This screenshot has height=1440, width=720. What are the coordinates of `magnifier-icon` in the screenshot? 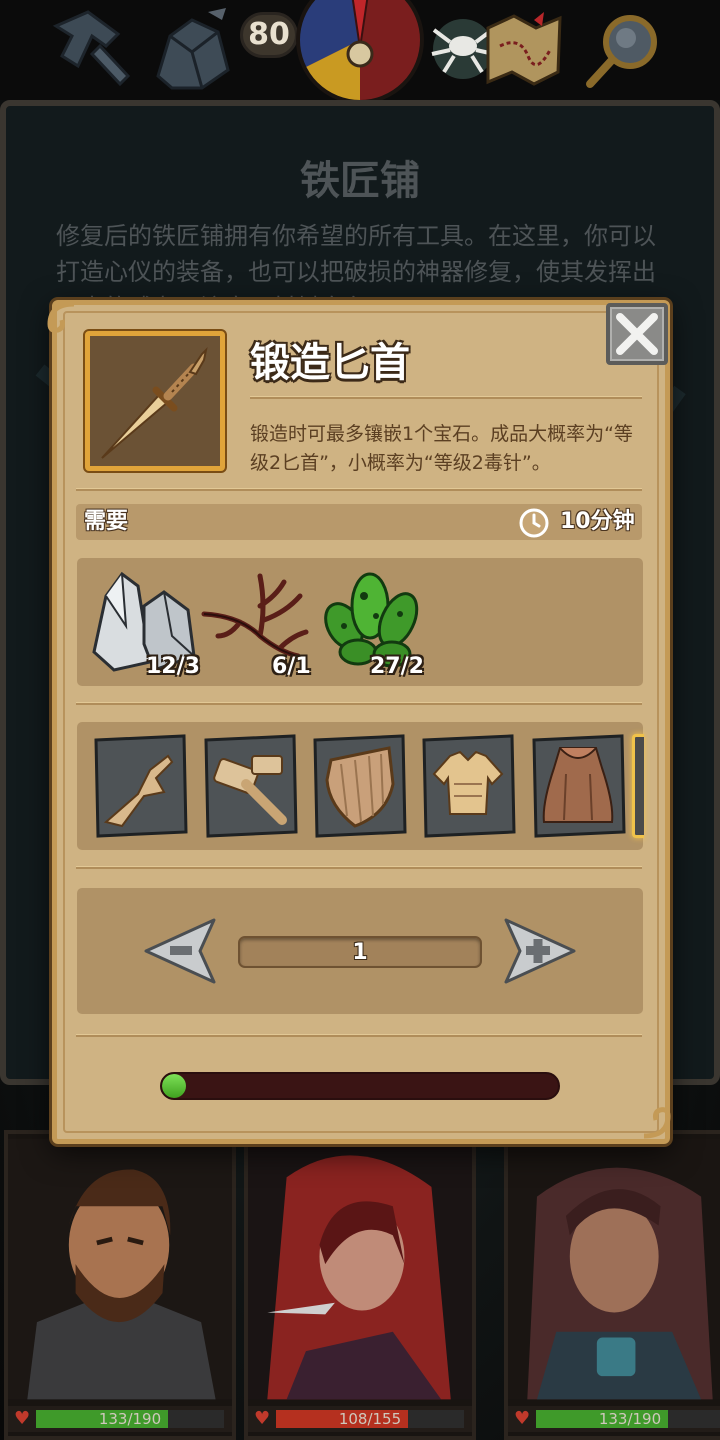 It's located at (625, 49).